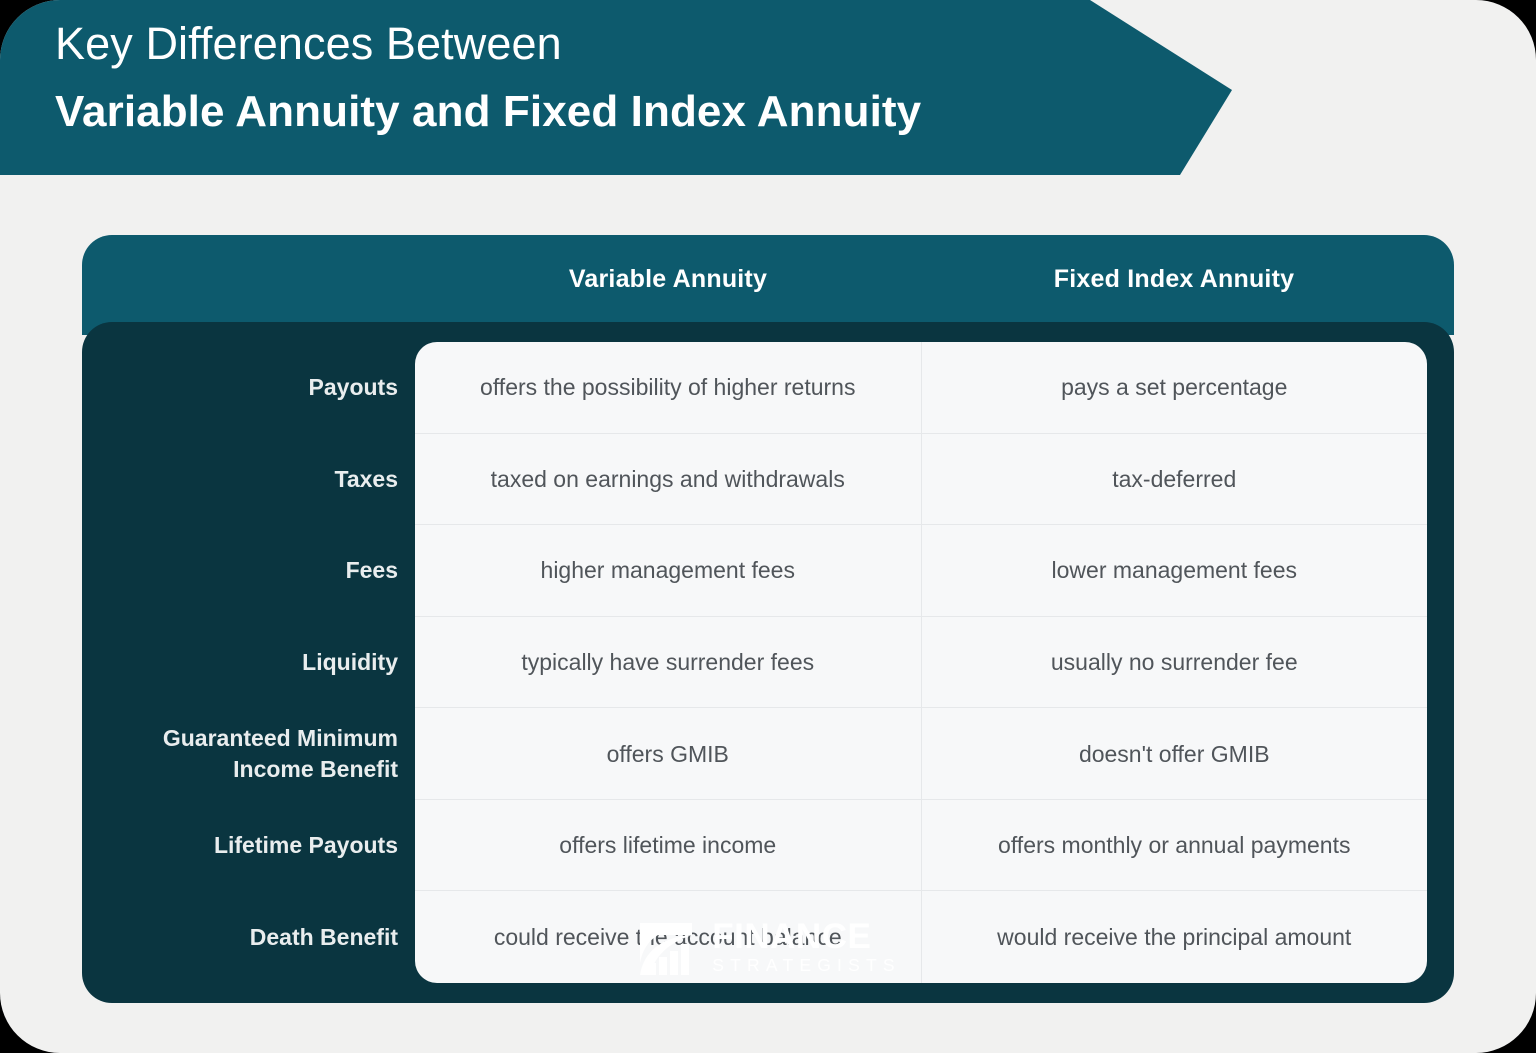  What do you see at coordinates (1174, 661) in the screenshot?
I see `cell-liquidity-fixed-index-annuity: usually no surrender fee` at bounding box center [1174, 661].